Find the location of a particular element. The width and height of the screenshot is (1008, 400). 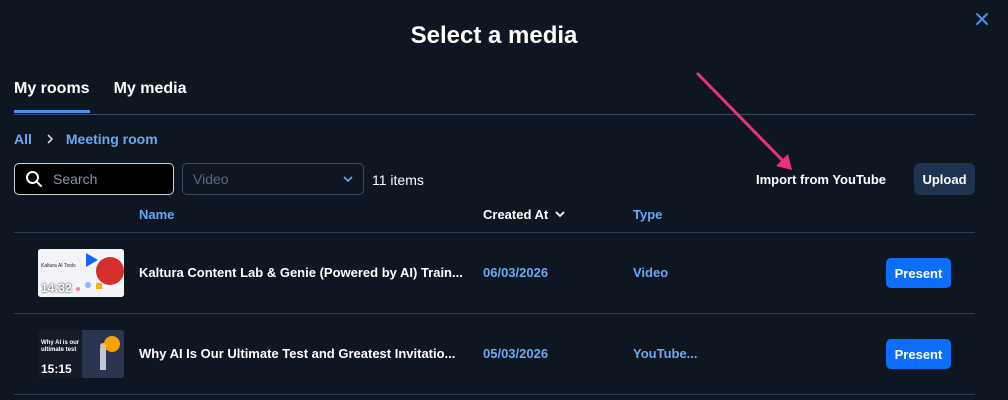

annotation-arrow-icon is located at coordinates (744, 121).